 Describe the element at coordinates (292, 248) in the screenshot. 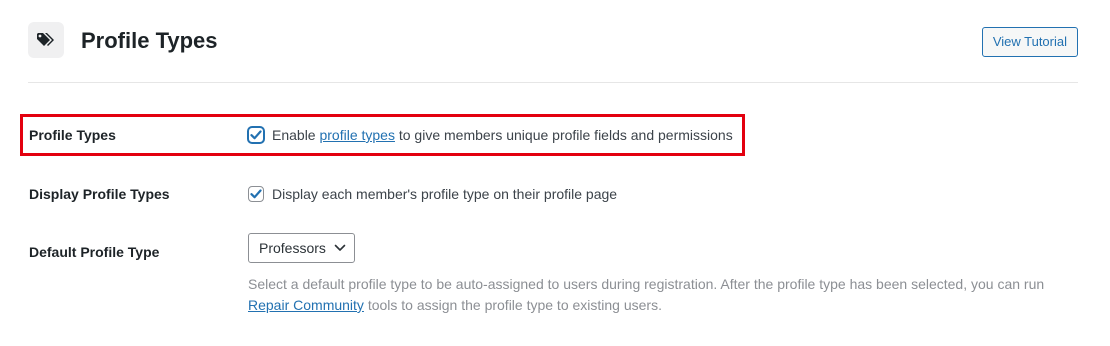

I see `select-value: Professors` at that location.